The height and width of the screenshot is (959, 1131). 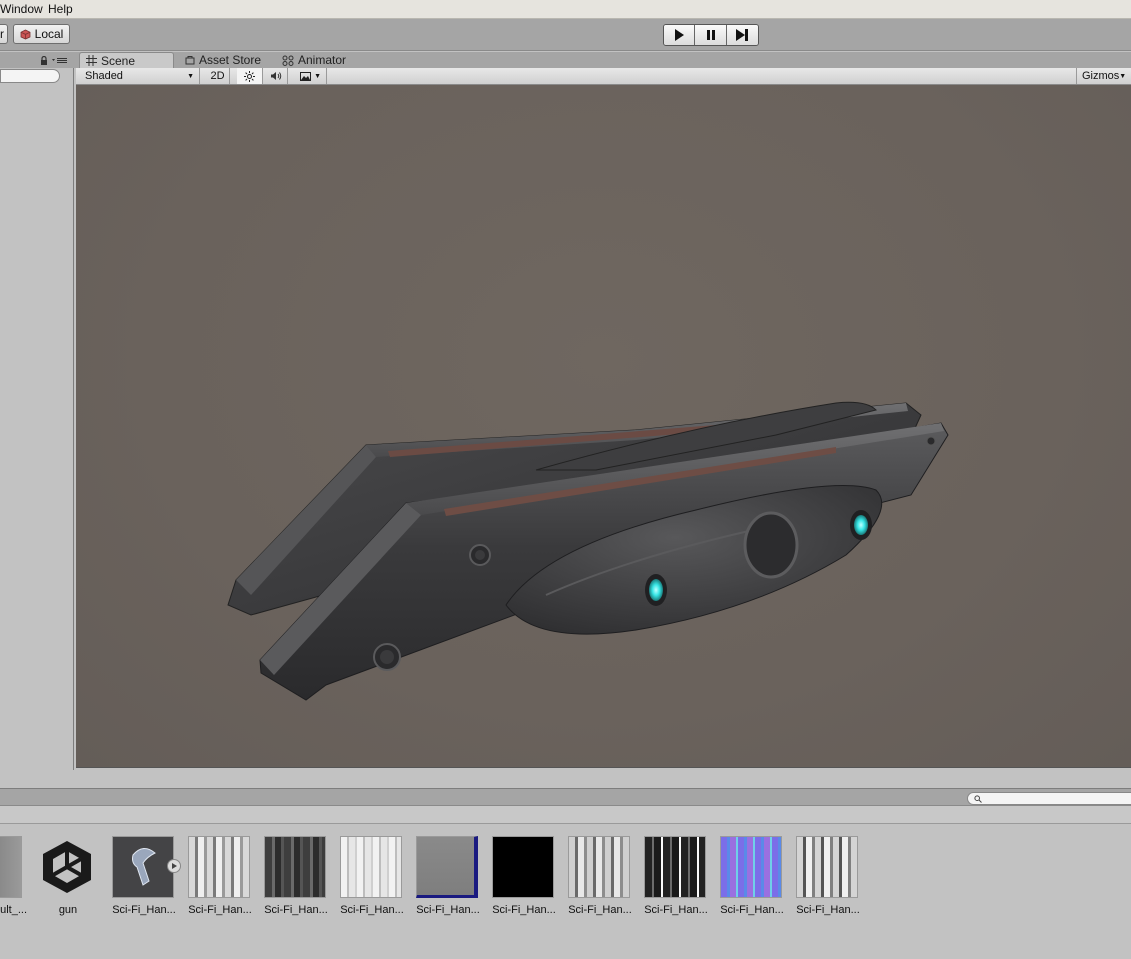 I want to click on step-icon, so click(x=742, y=35).